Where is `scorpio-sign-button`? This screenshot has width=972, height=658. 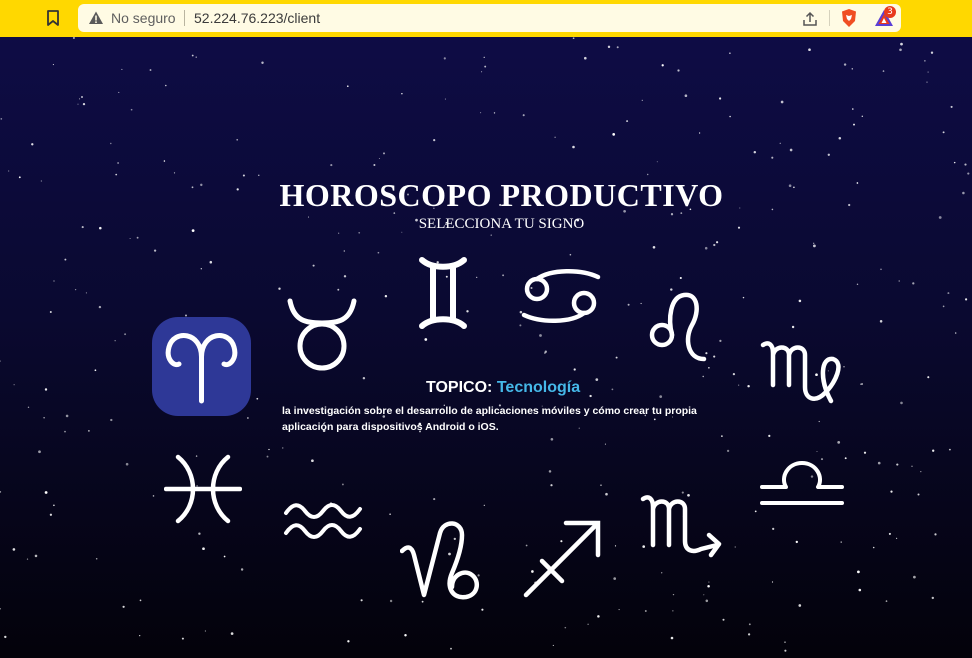
scorpio-sign-button is located at coordinates (682, 524).